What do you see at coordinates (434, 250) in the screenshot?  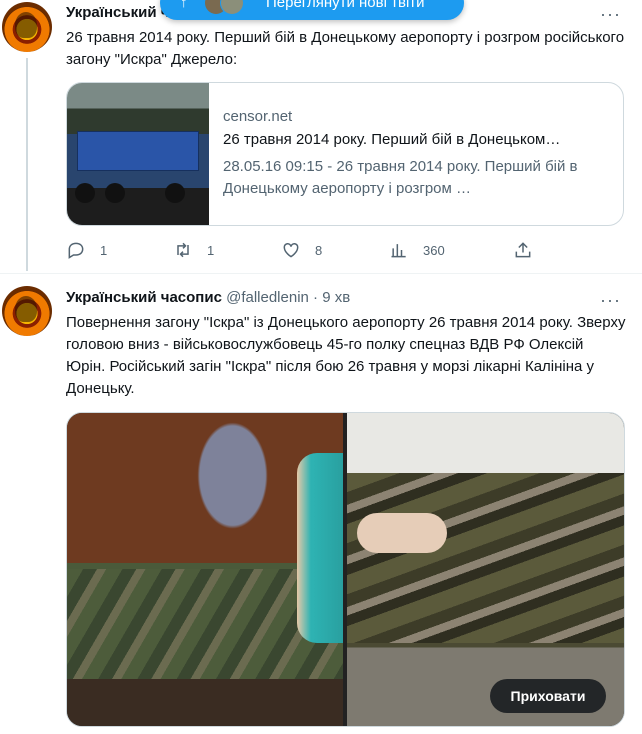 I see `views-count: 360` at bounding box center [434, 250].